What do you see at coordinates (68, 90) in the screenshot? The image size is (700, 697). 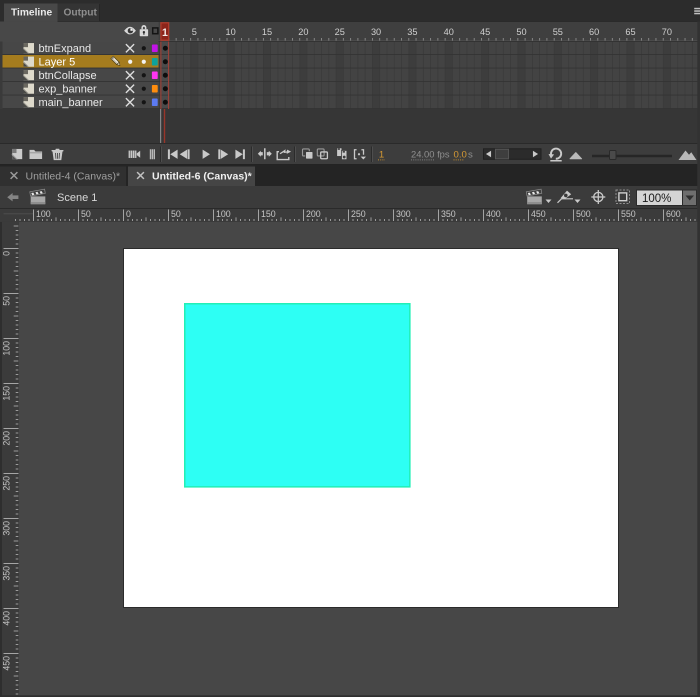 I see `svg-text: exp_banner` at bounding box center [68, 90].